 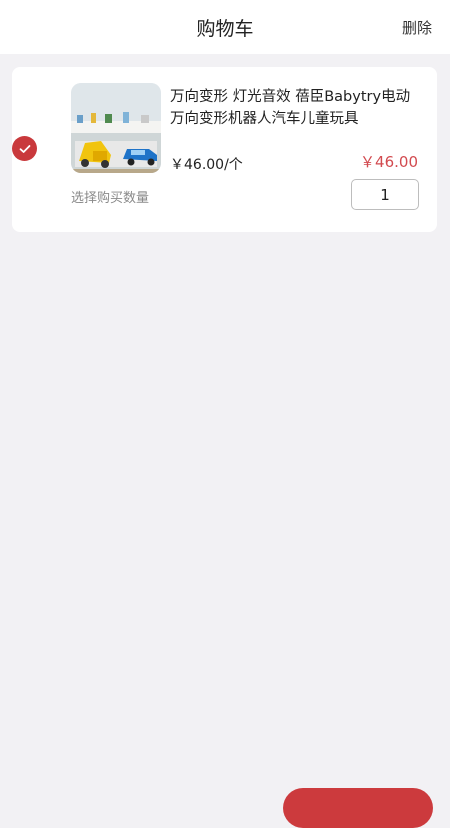 I want to click on unit-price: ￥46.00/个, so click(x=206, y=165).